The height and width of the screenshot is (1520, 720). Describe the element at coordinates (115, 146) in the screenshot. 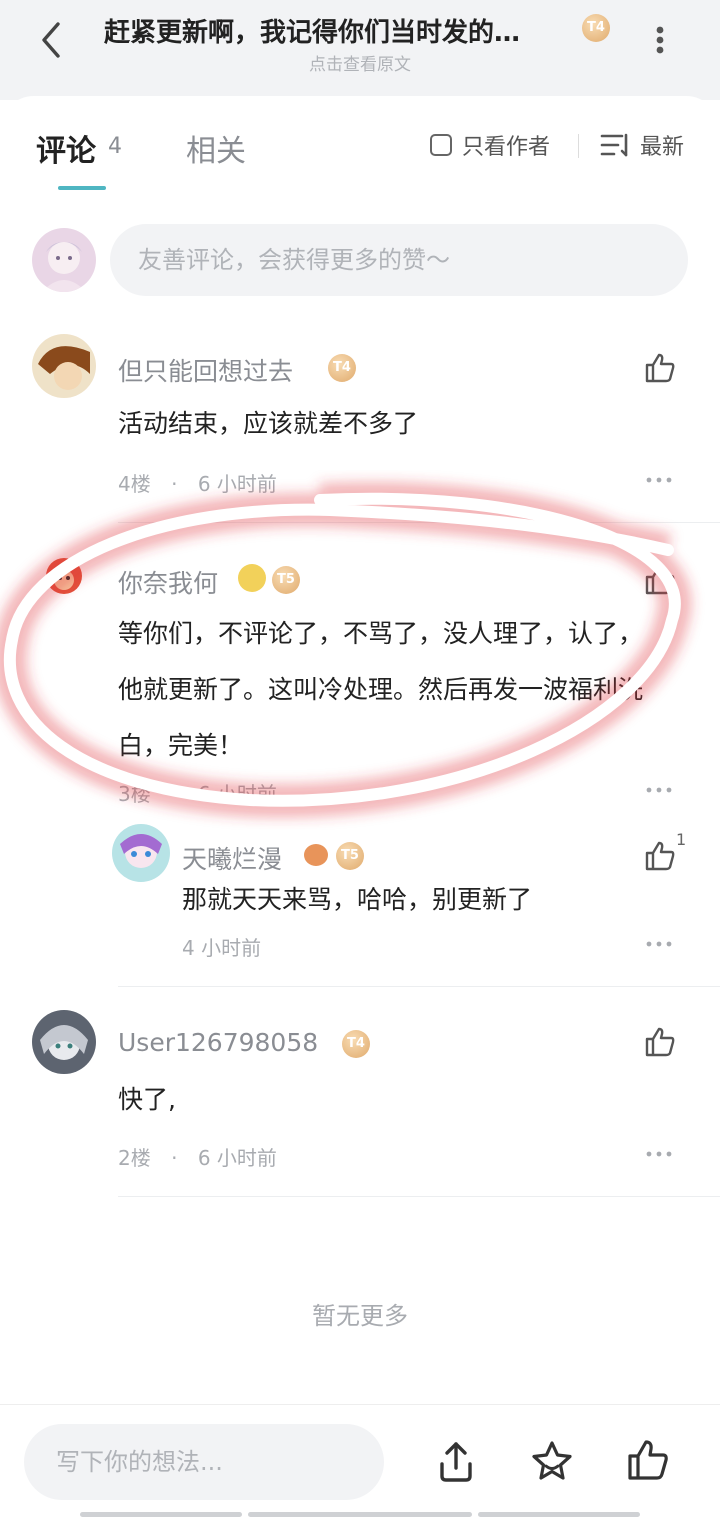

I see `tab-comments-count: 4` at that location.